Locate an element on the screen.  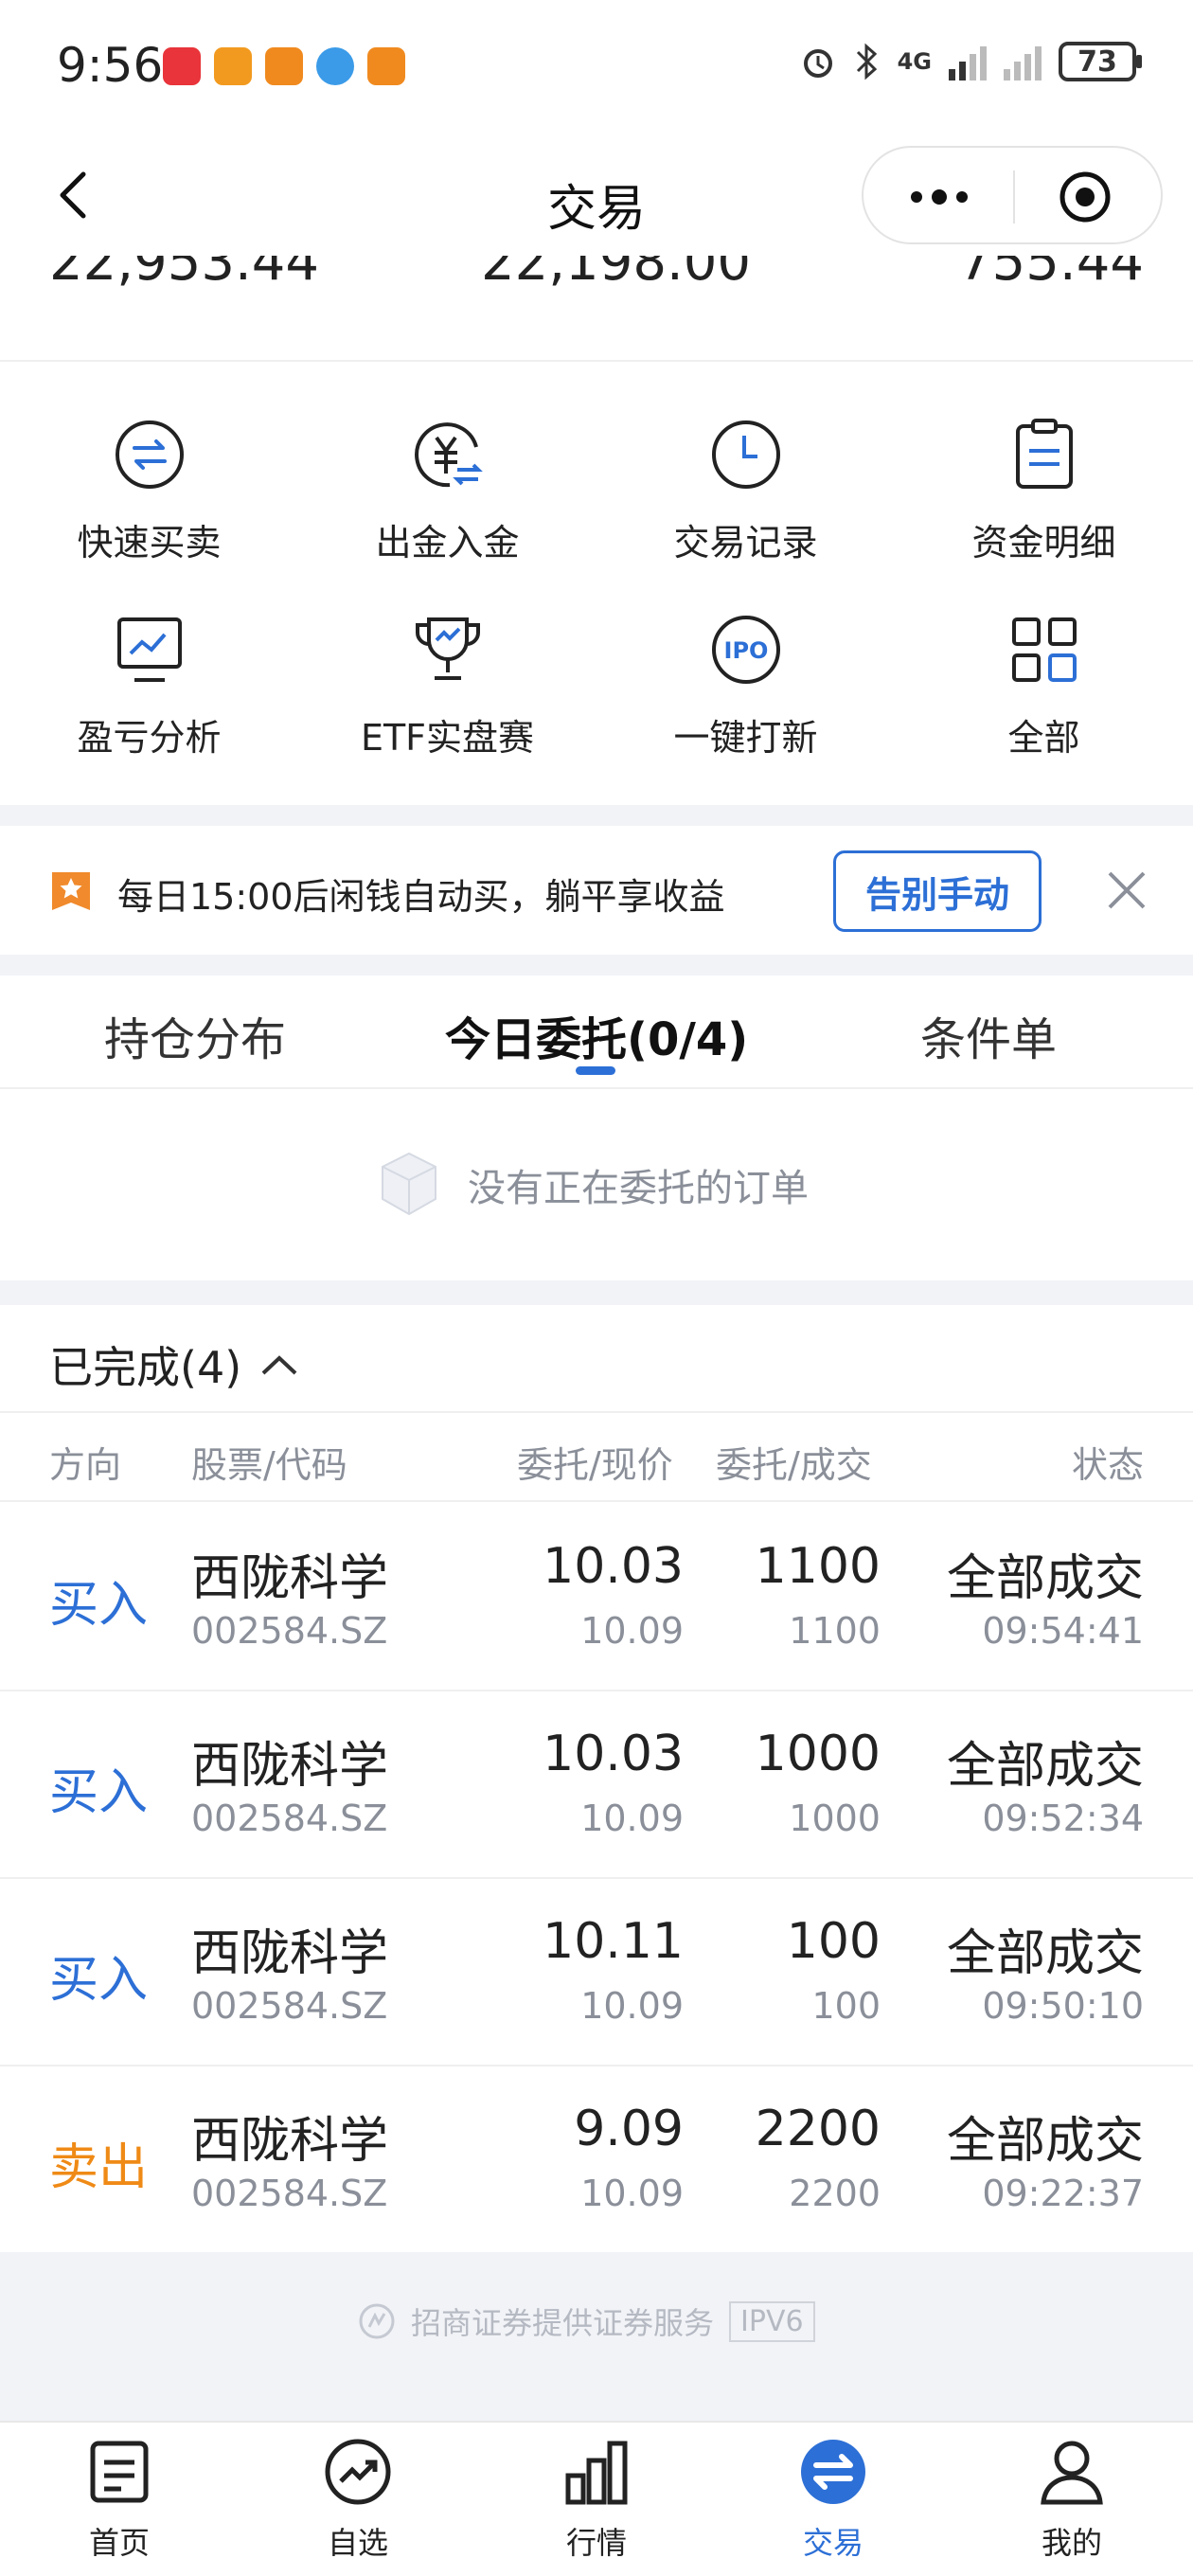
filled-quantity: 100 is located at coordinates (846, 2006).